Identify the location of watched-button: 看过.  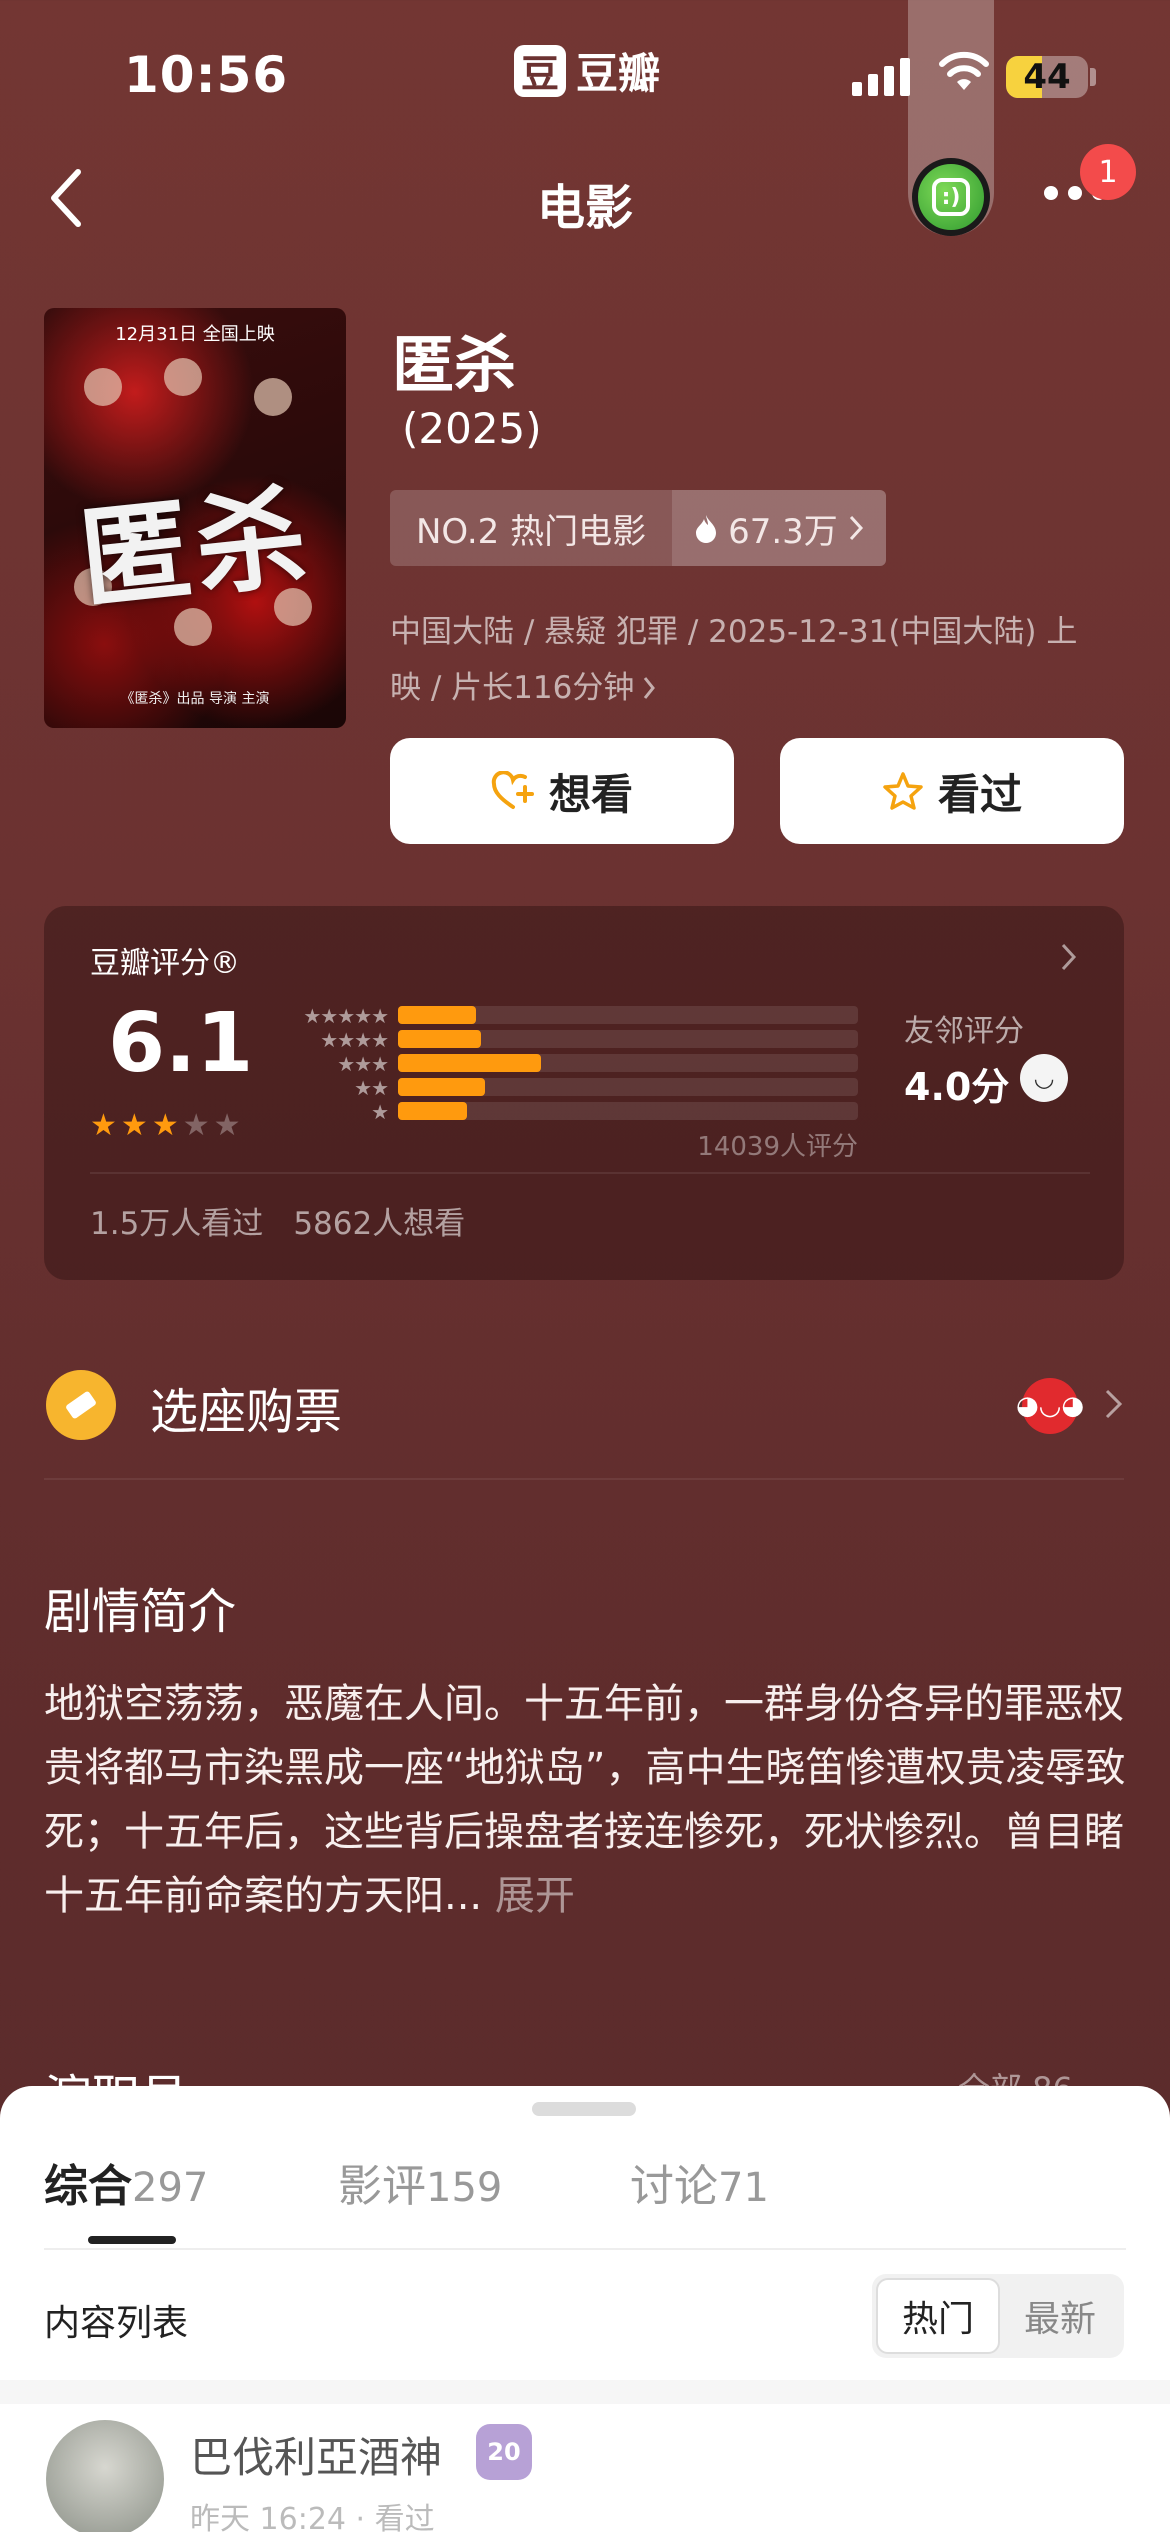
(952, 791).